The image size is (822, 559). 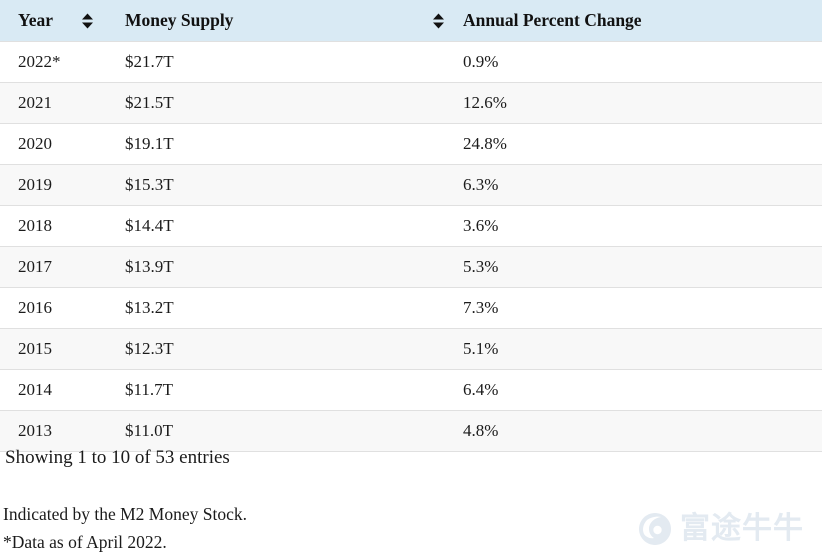 I want to click on futu-bull-logo-icon, so click(x=655, y=529).